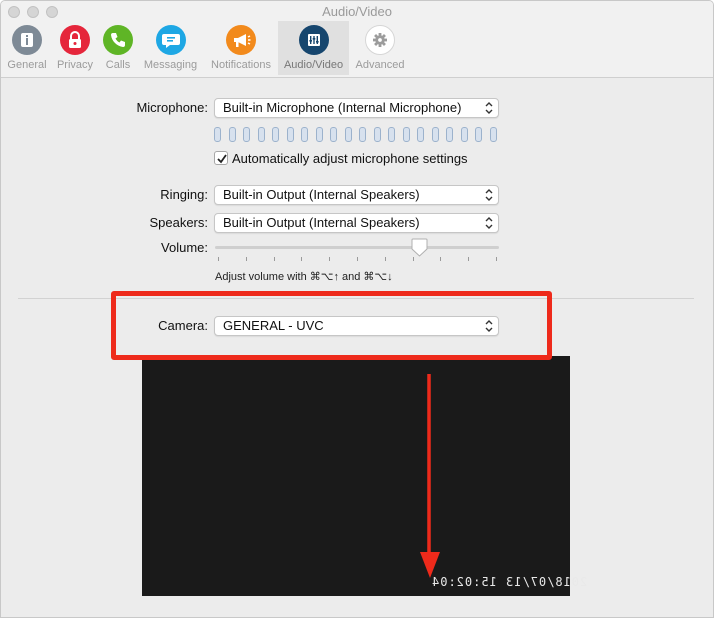 The image size is (714, 618). Describe the element at coordinates (304, 277) in the screenshot. I see `volume-hint: Adjust volume with ⌘⌥↑ and ⌘⌥↓` at that location.